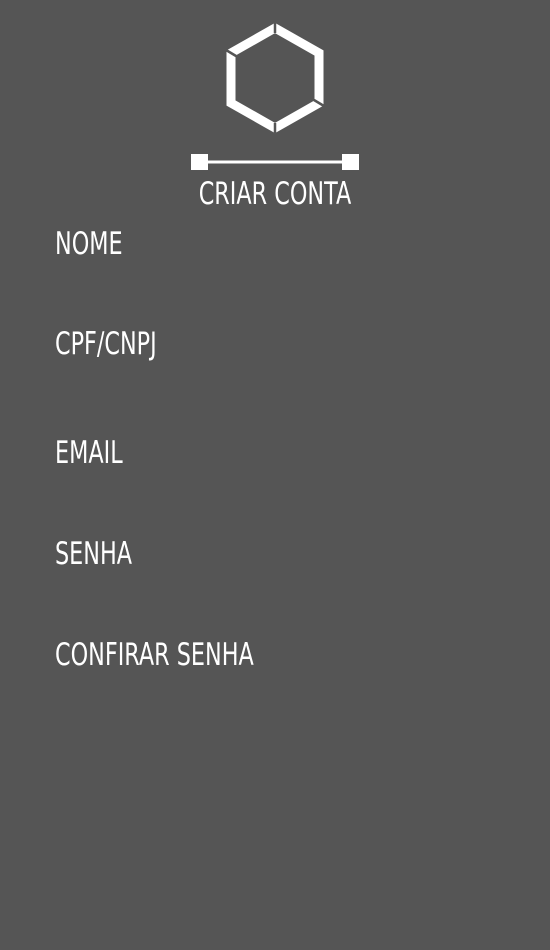 The image size is (550, 950). What do you see at coordinates (154, 655) in the screenshot?
I see `confirm-password-field-label: CONFIRAR SENHA` at bounding box center [154, 655].